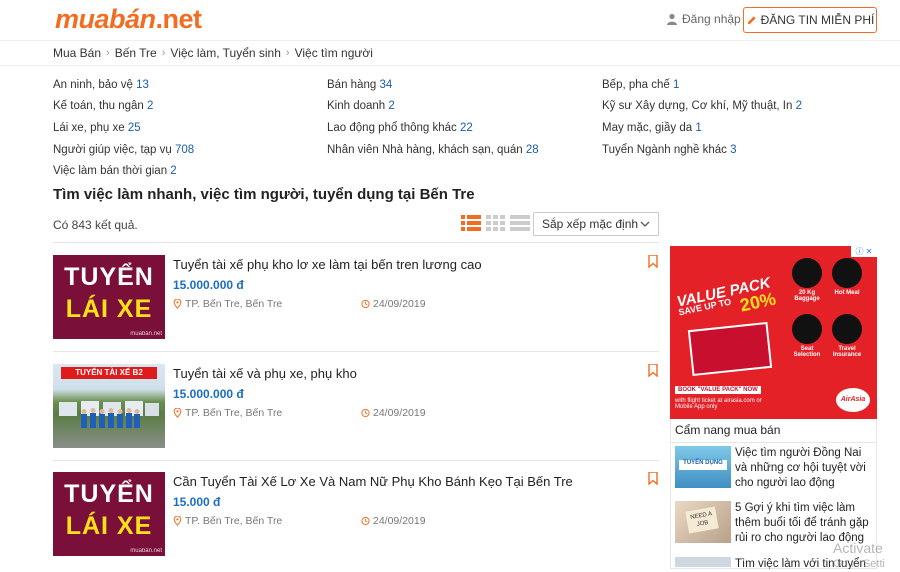  Describe the element at coordinates (101, 85) in the screenshot. I see `category-link: An ninh, bảo vệ 13` at that location.